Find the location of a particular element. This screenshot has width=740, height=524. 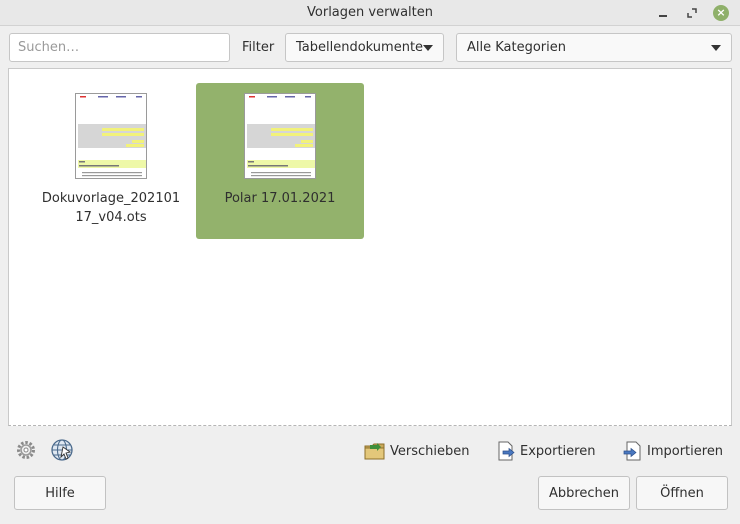

help-button: Hilfe is located at coordinates (60, 493).